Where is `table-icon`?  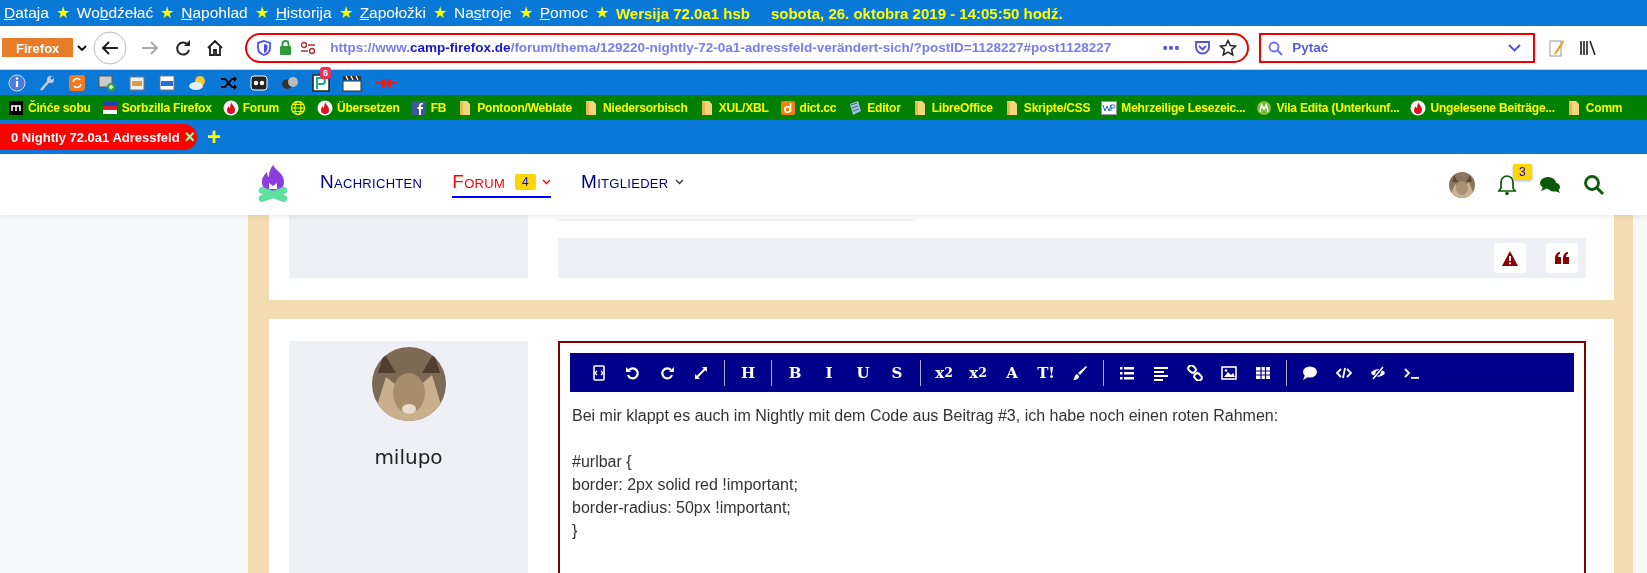
table-icon is located at coordinates (1263, 372).